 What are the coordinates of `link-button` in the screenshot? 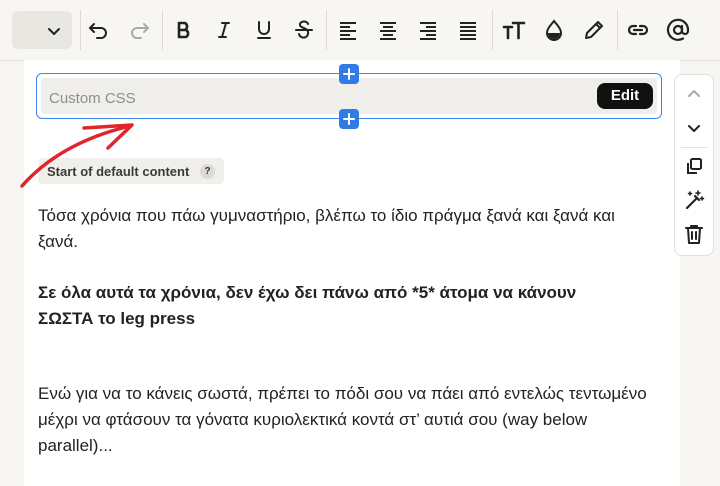 It's located at (638, 30).